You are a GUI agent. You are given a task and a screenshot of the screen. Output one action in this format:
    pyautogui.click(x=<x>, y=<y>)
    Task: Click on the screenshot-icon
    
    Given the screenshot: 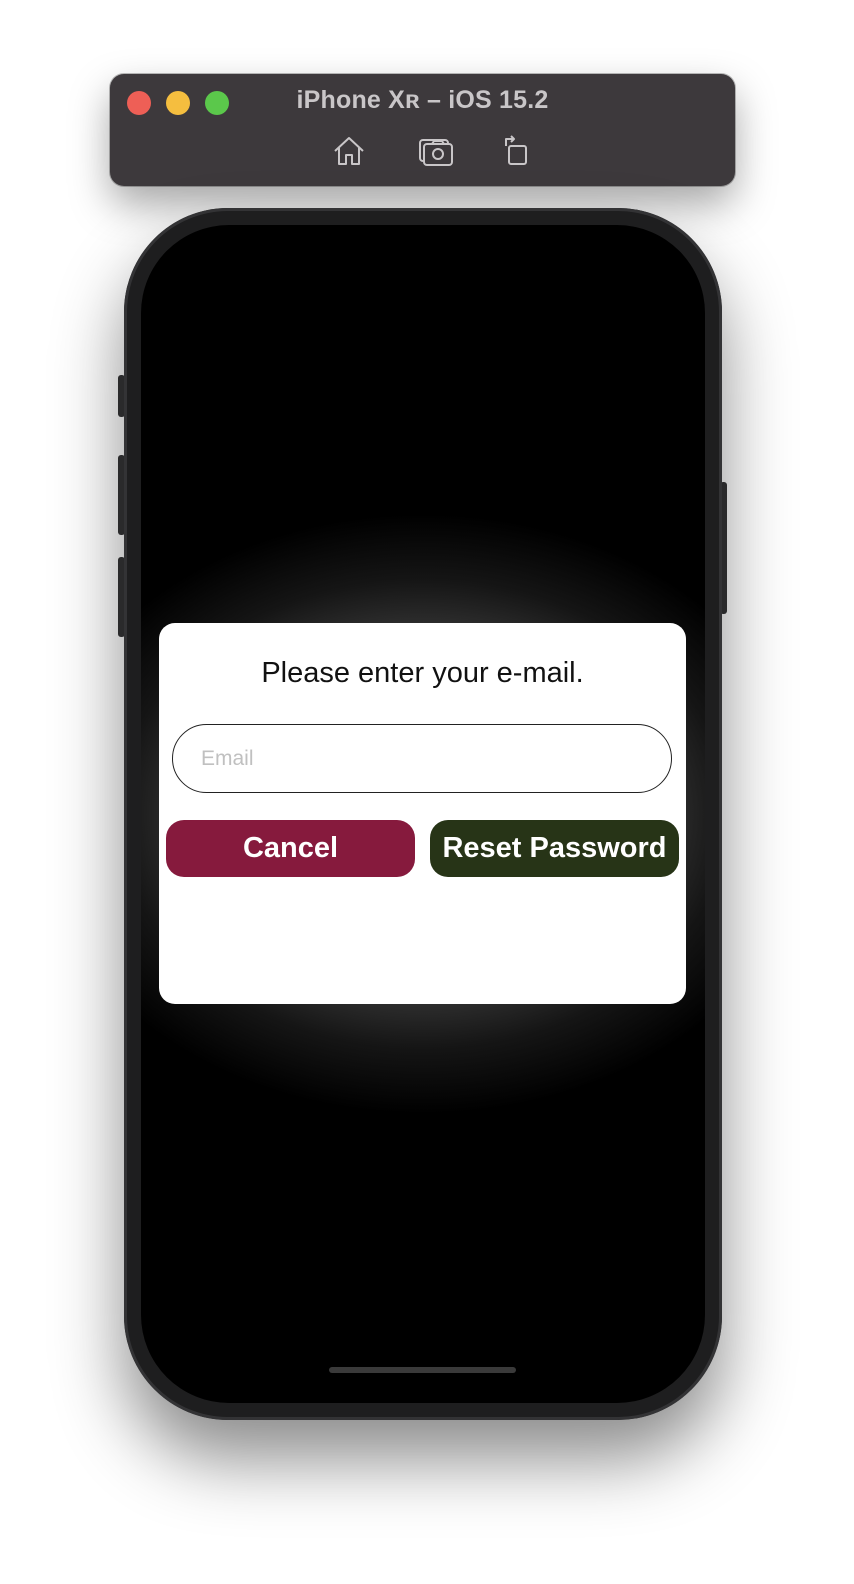 What is the action you would take?
    pyautogui.click(x=436, y=151)
    